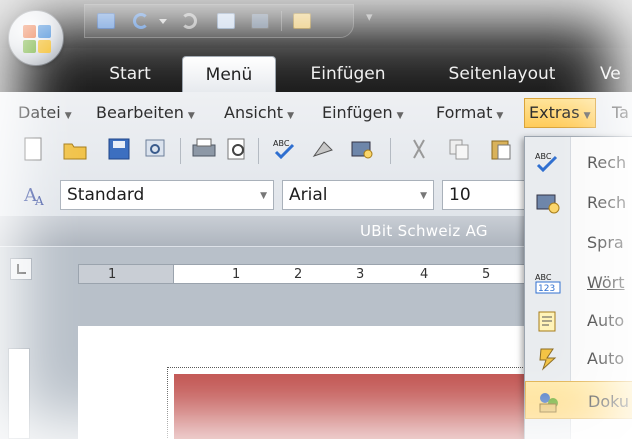 This screenshot has height=439, width=632. What do you see at coordinates (502, 74) in the screenshot?
I see `tab-seitenlayout: Seitenlayout` at bounding box center [502, 74].